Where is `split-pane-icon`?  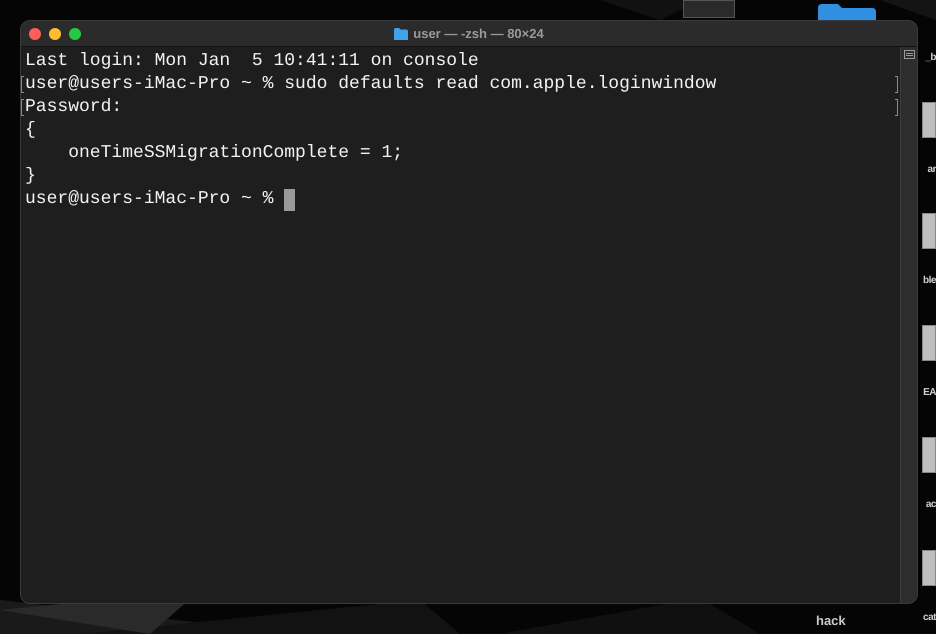 split-pane-icon is located at coordinates (909, 54).